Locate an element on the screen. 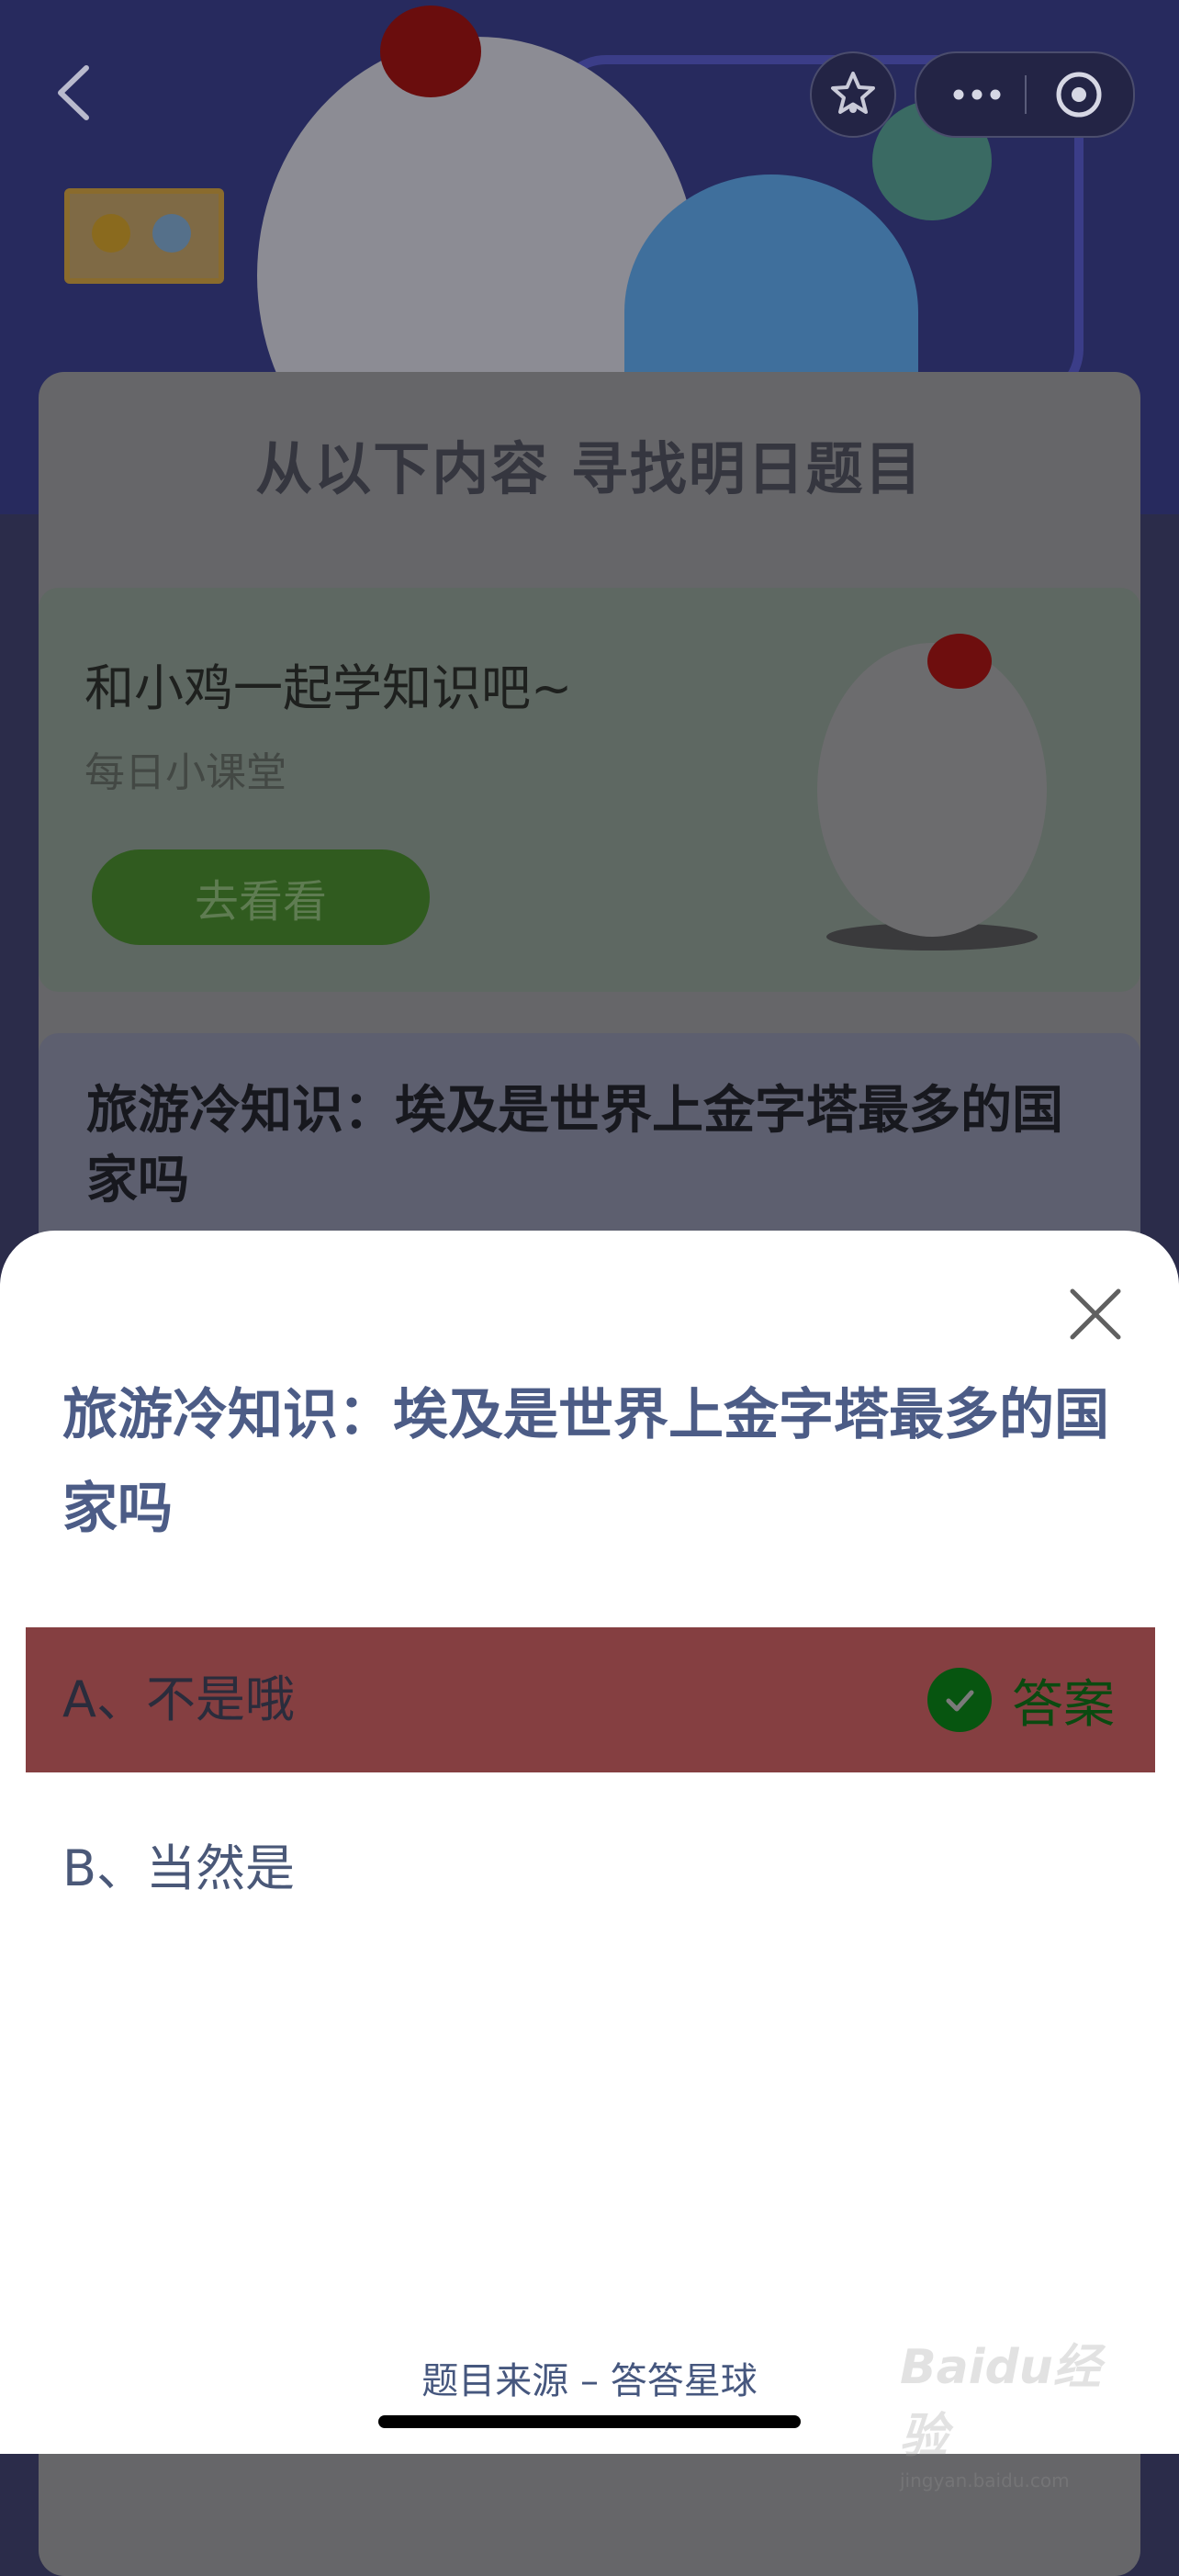  silver-medal-icon is located at coordinates (171, 233).